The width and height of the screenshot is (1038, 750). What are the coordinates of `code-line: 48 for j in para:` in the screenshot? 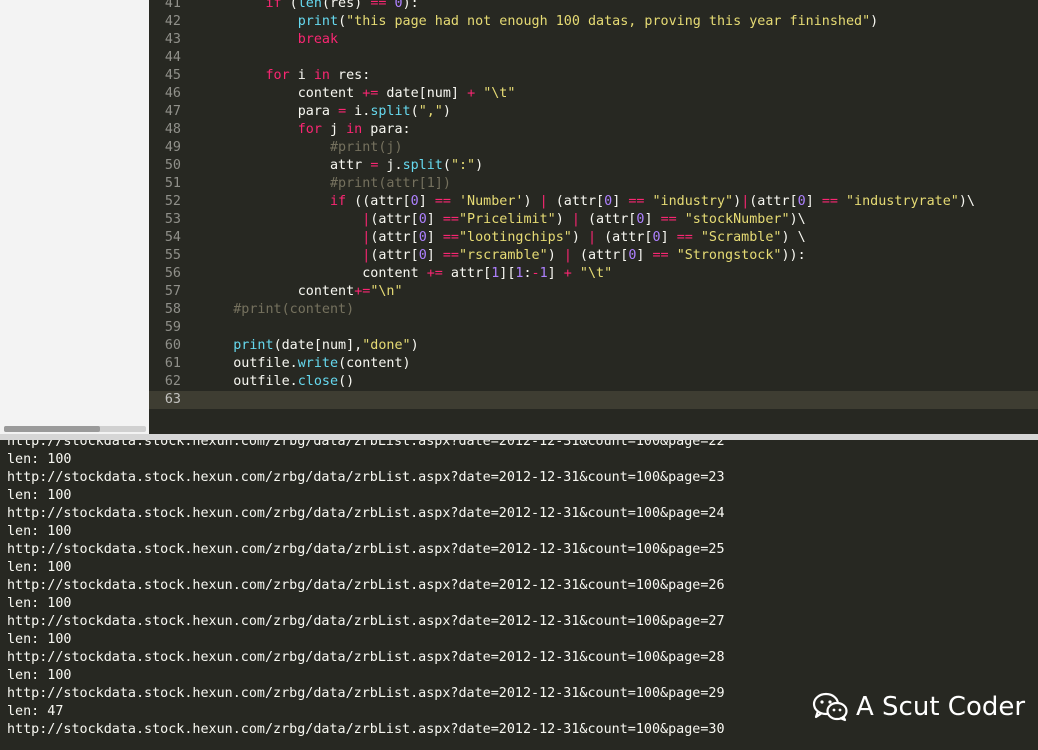 It's located at (593, 130).